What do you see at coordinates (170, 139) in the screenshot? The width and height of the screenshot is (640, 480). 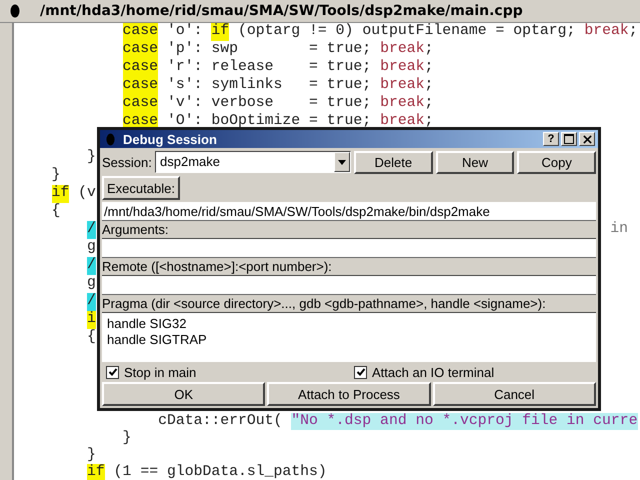 I see `dialog-title: Debug Session` at bounding box center [170, 139].